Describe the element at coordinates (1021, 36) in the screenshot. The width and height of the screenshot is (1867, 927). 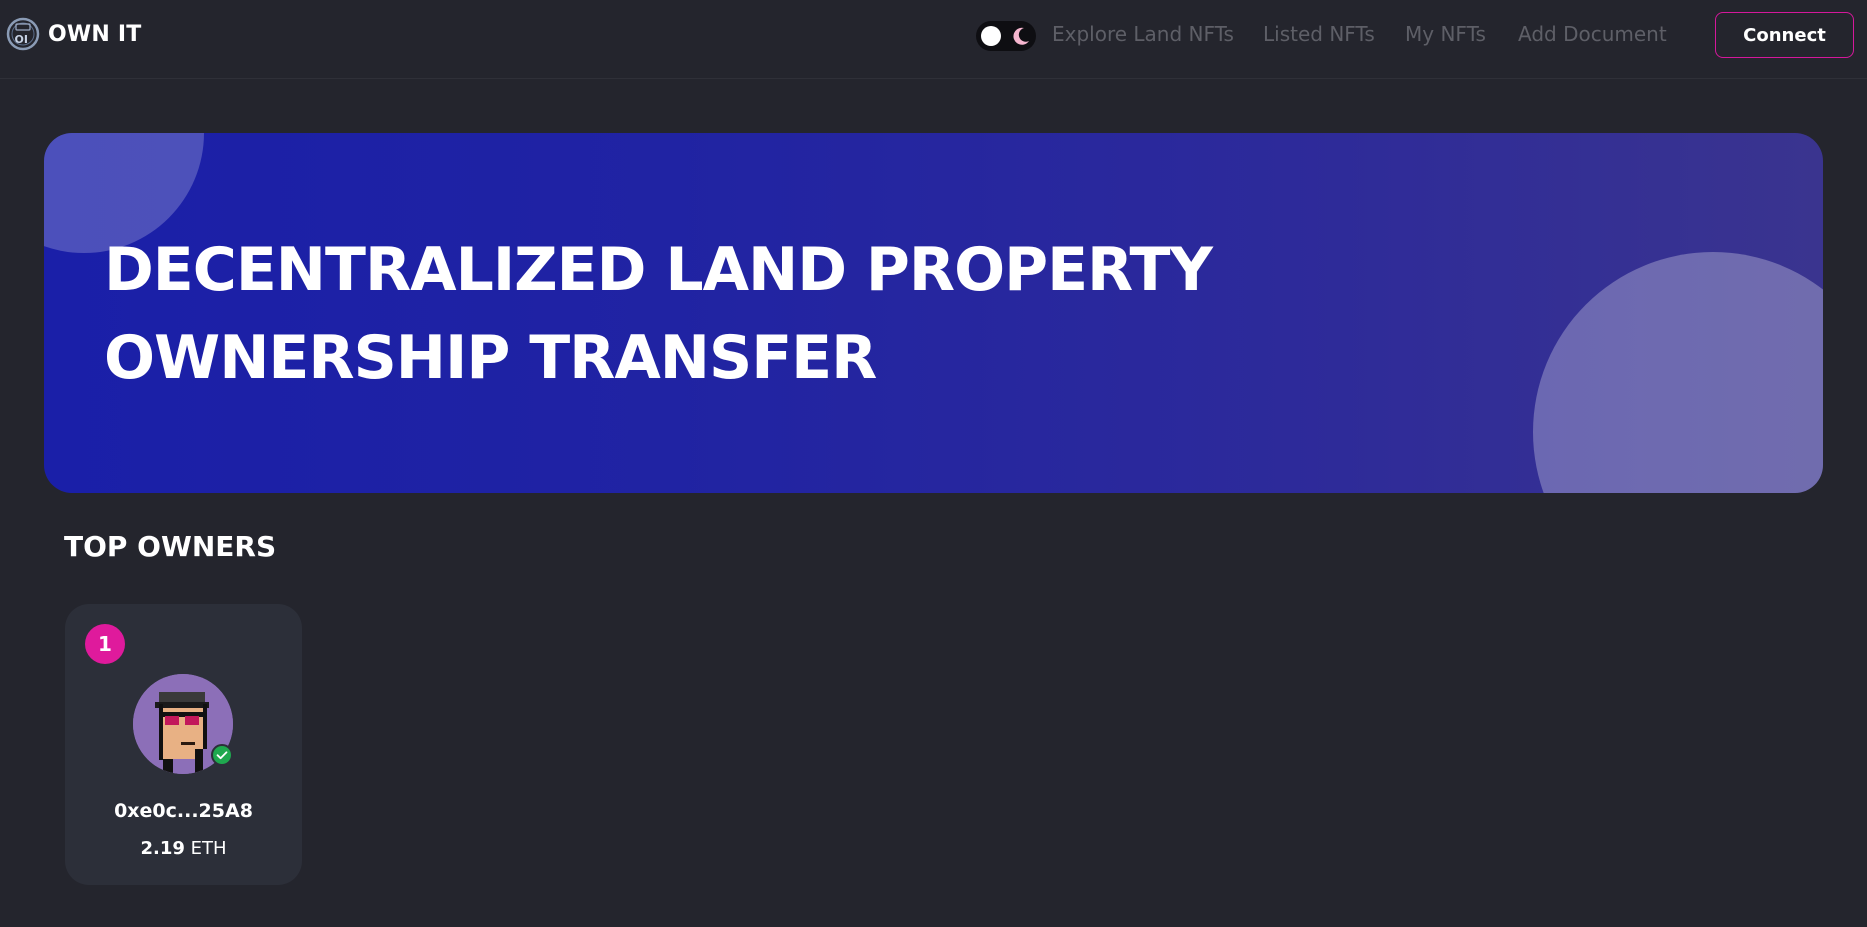
I see `moon-icon` at that location.